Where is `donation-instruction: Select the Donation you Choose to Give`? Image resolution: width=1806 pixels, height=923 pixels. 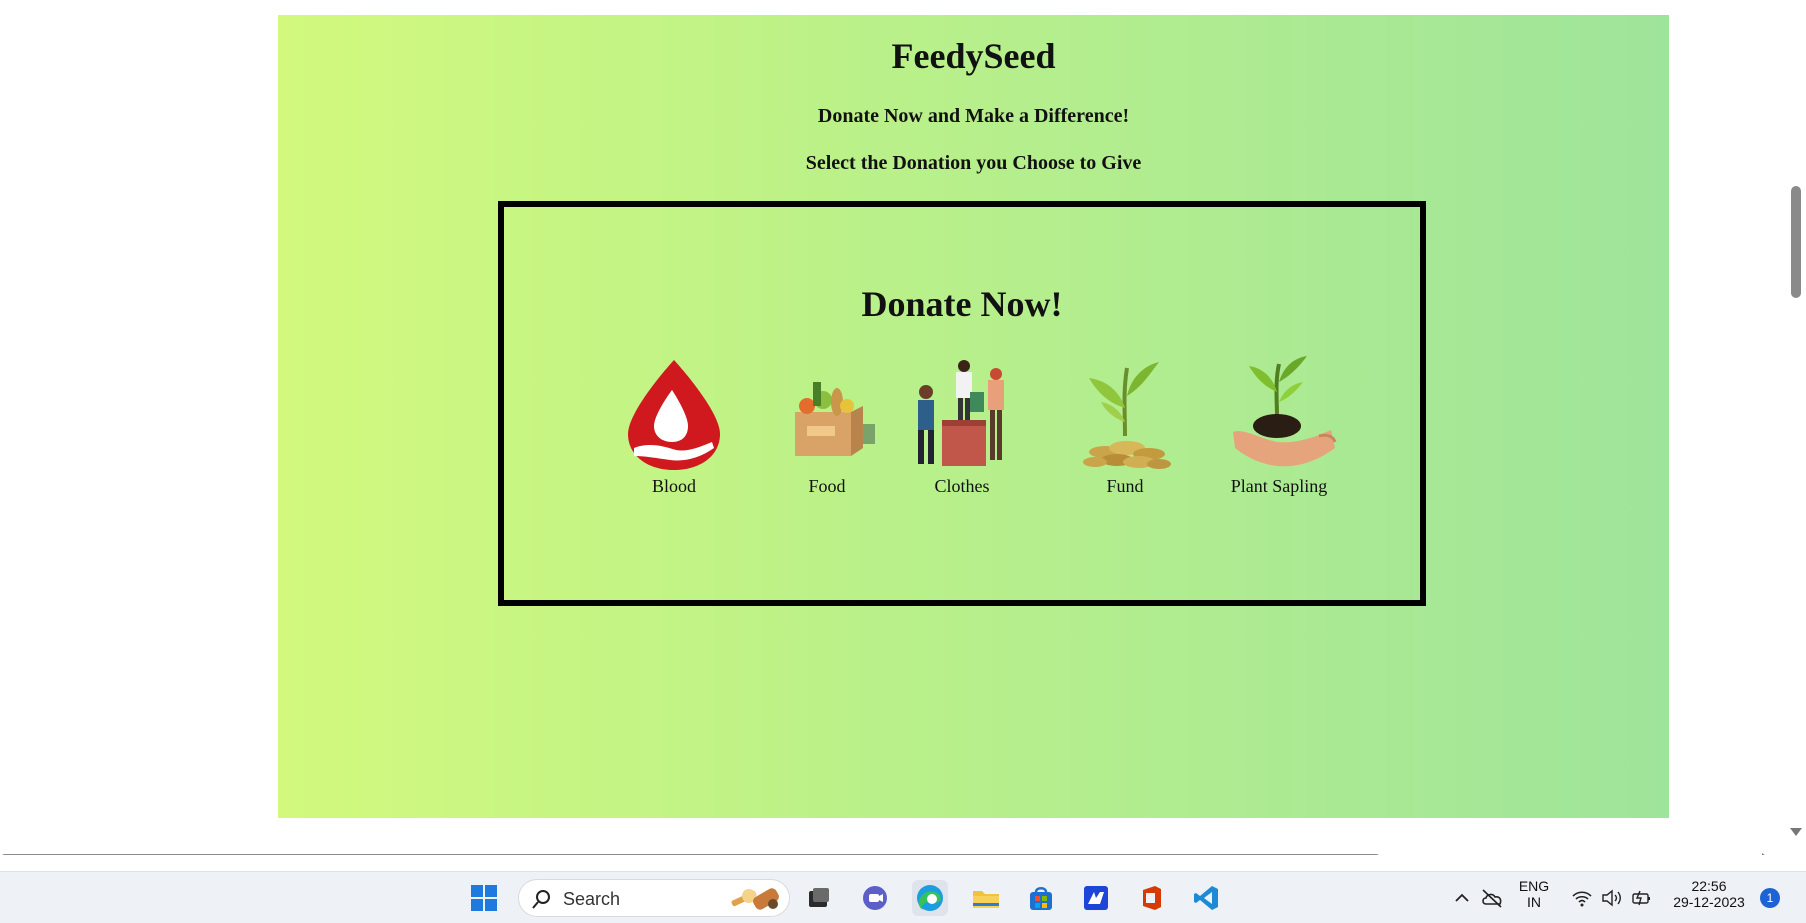 donation-instruction: Select the Donation you Choose to Give is located at coordinates (973, 163).